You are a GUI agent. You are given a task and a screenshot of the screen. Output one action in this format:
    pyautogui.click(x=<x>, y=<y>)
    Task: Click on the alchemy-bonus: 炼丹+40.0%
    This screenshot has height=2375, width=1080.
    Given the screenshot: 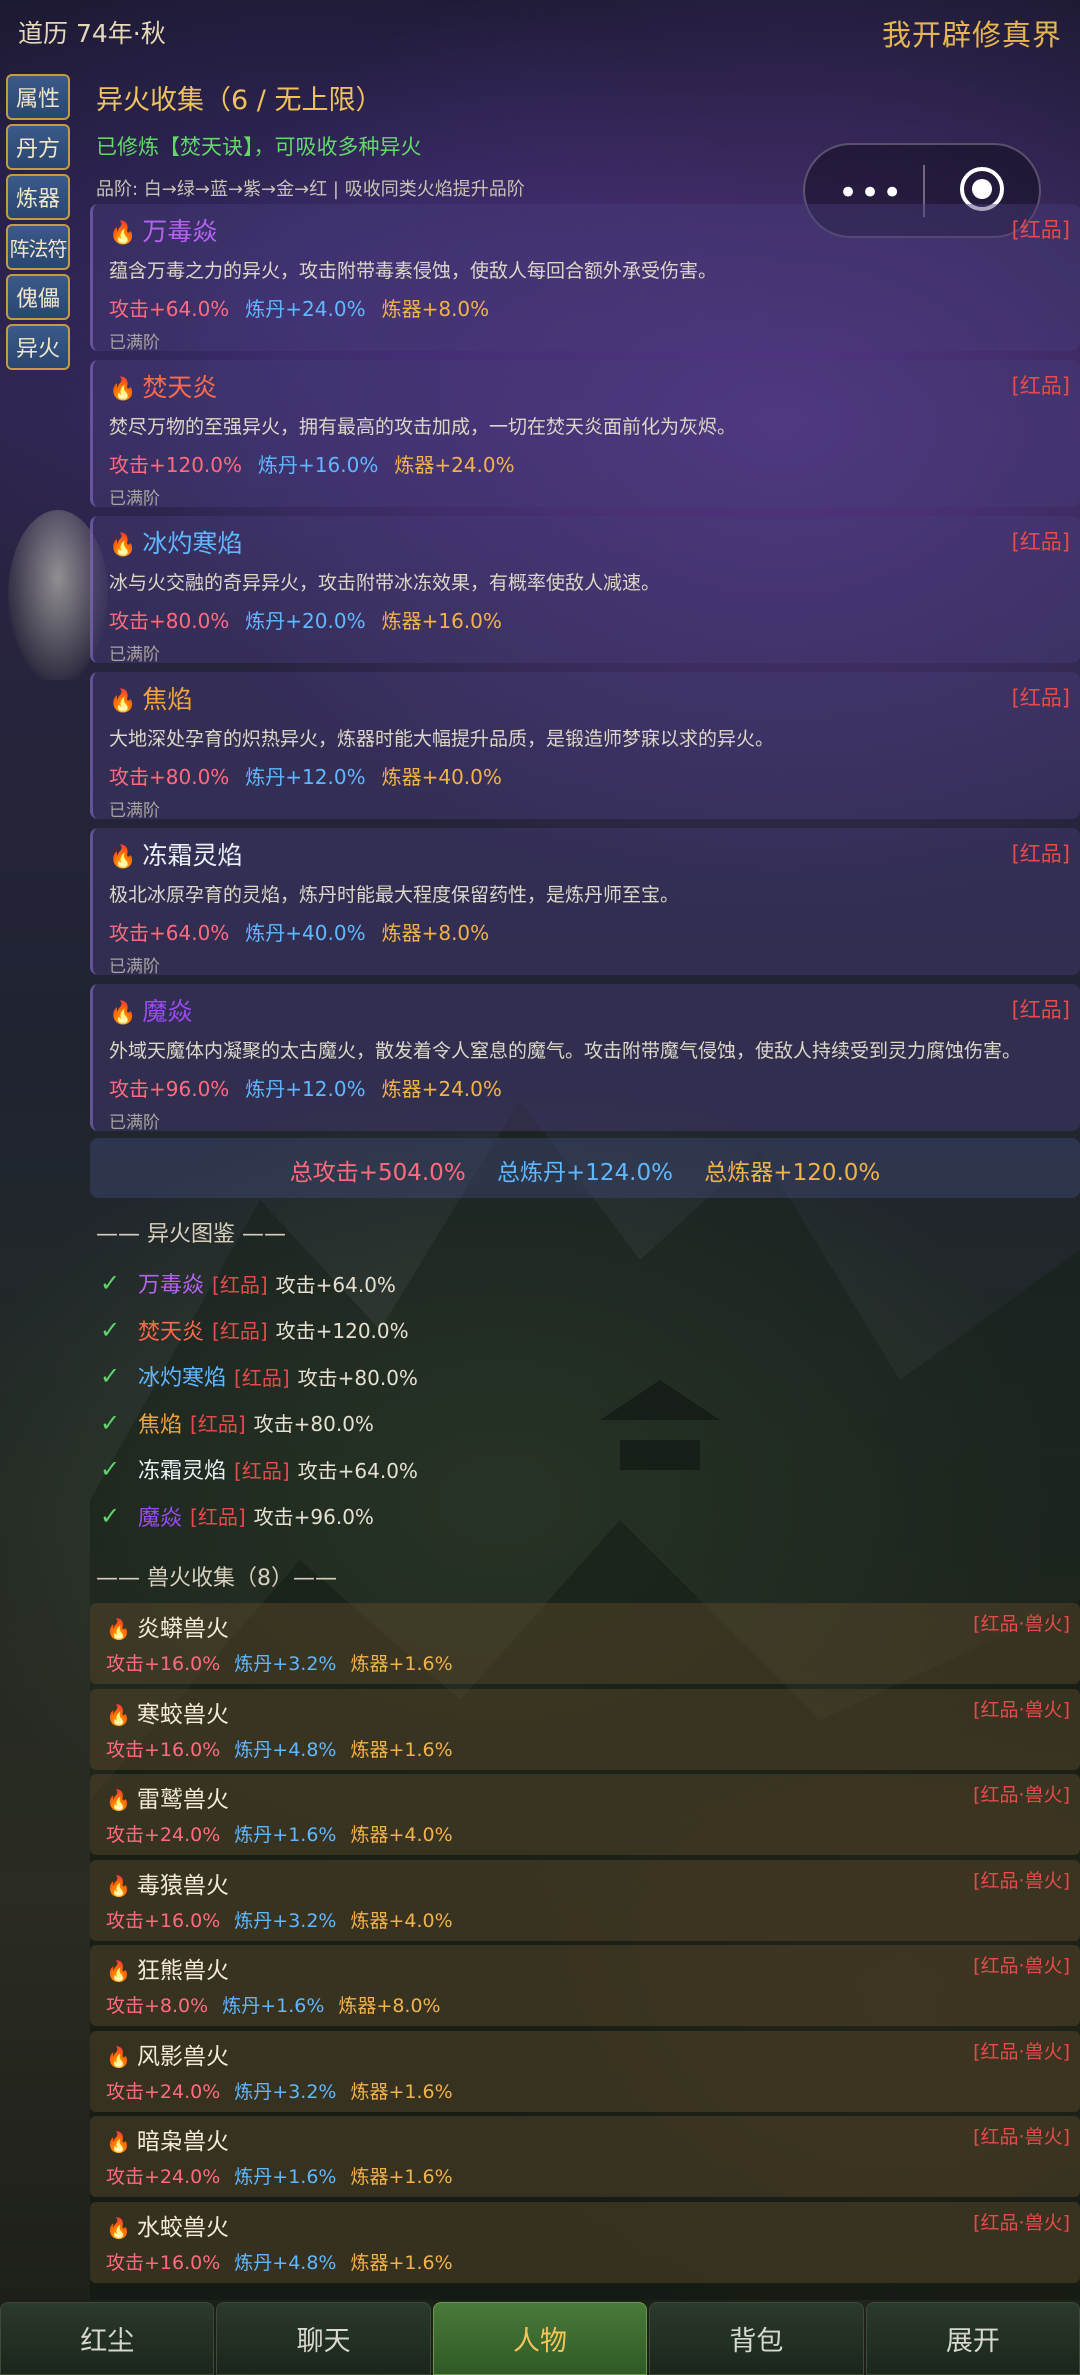 What is the action you would take?
    pyautogui.click(x=305, y=933)
    